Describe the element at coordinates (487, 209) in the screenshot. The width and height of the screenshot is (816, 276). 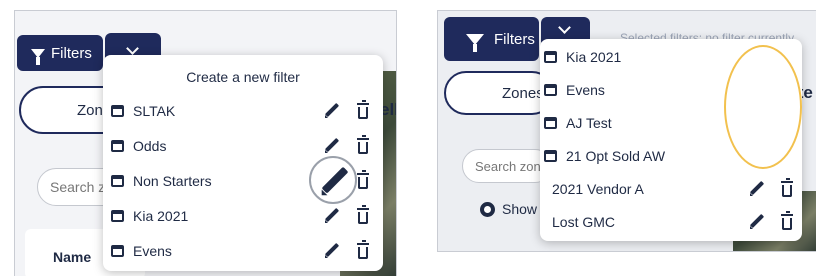
I see `show-radio` at that location.